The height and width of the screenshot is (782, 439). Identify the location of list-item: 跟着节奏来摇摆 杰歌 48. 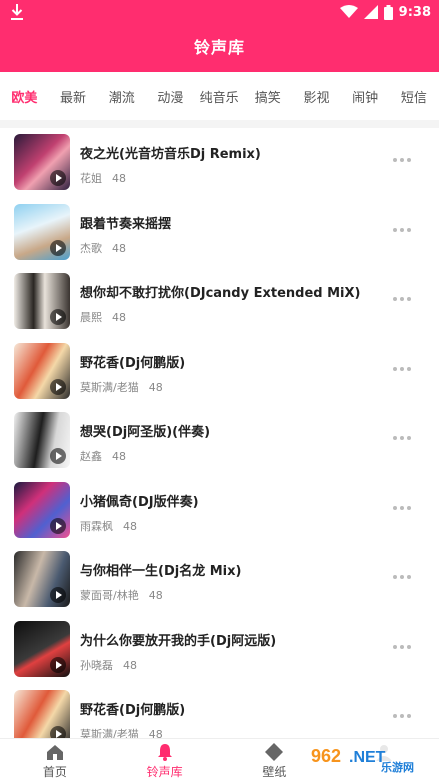
(219, 233).